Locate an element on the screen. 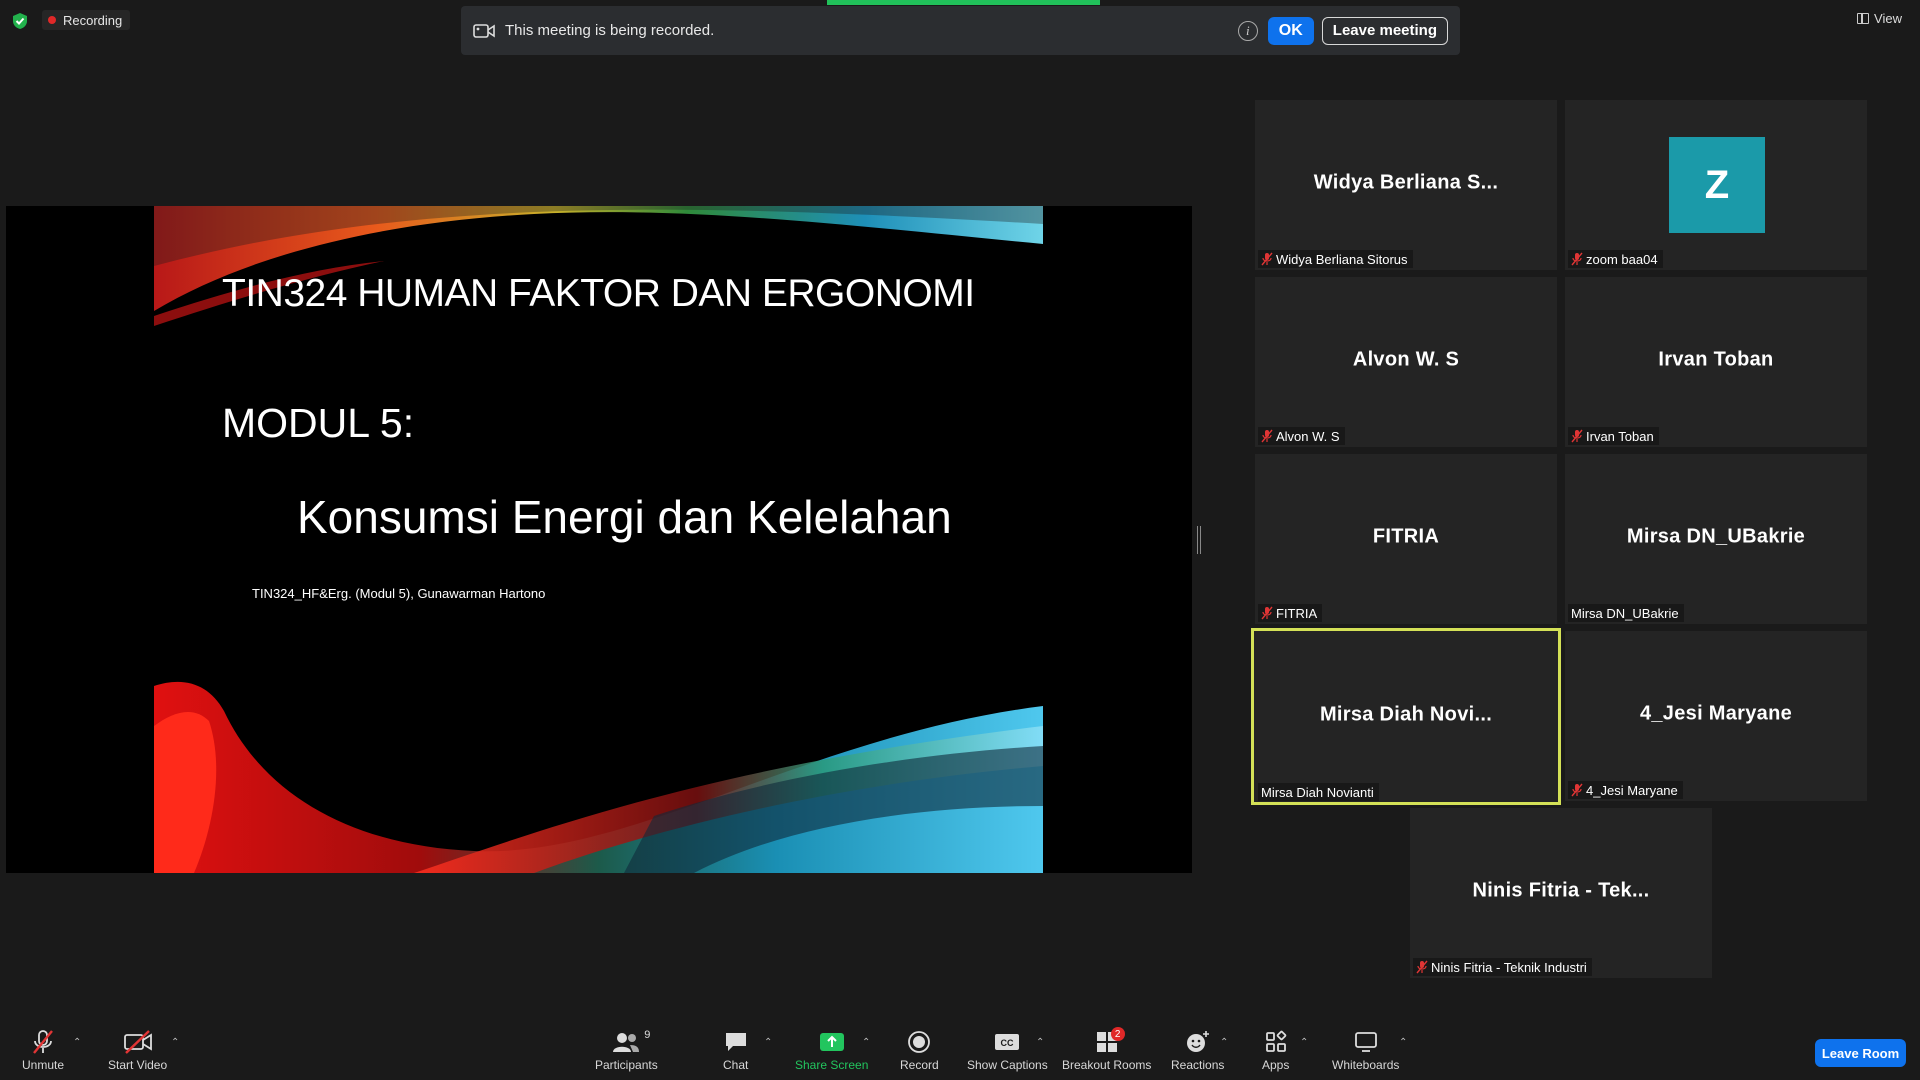  participant-label: Irvan Toban is located at coordinates (1613, 436).